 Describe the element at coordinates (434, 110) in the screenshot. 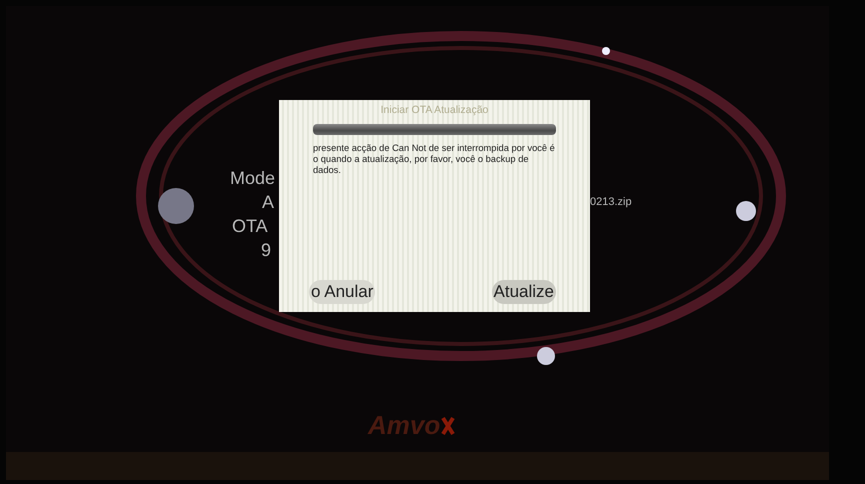

I see `dialog-title: Iniciar OTA Atualização` at that location.